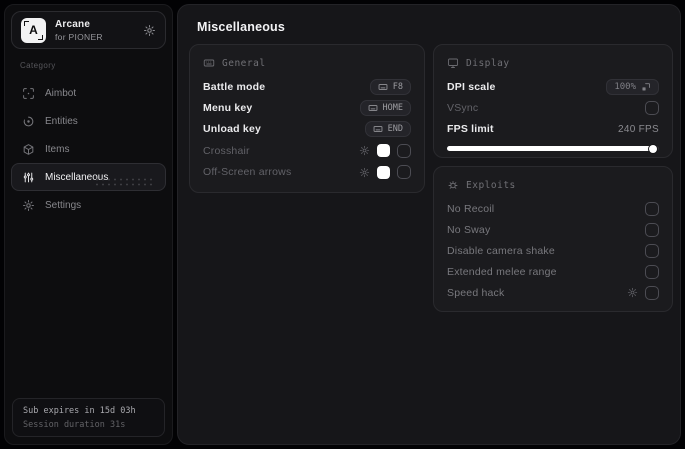 This screenshot has height=449, width=685. Describe the element at coordinates (307, 172) in the screenshot. I see `setting-row-offscreen-arrows: Off-Screen arrows` at that location.